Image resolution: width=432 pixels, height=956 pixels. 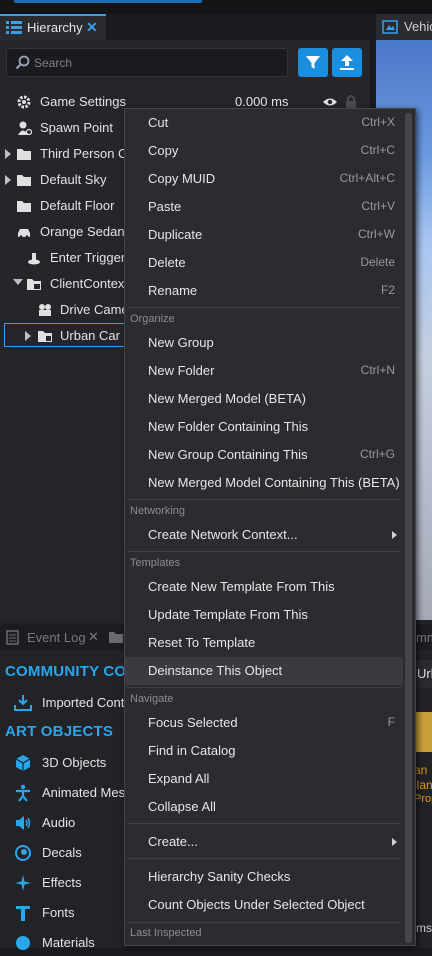 What do you see at coordinates (23, 703) in the screenshot?
I see `import-icon` at bounding box center [23, 703].